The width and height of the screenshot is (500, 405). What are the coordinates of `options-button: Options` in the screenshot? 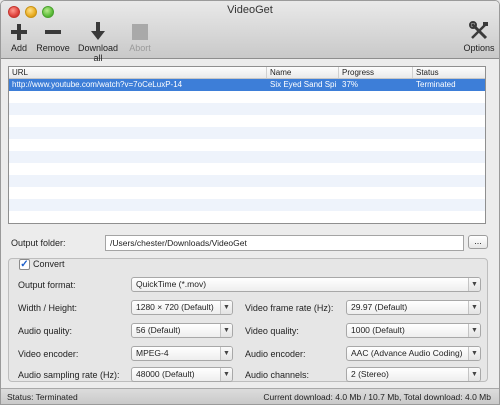 It's located at (479, 37).